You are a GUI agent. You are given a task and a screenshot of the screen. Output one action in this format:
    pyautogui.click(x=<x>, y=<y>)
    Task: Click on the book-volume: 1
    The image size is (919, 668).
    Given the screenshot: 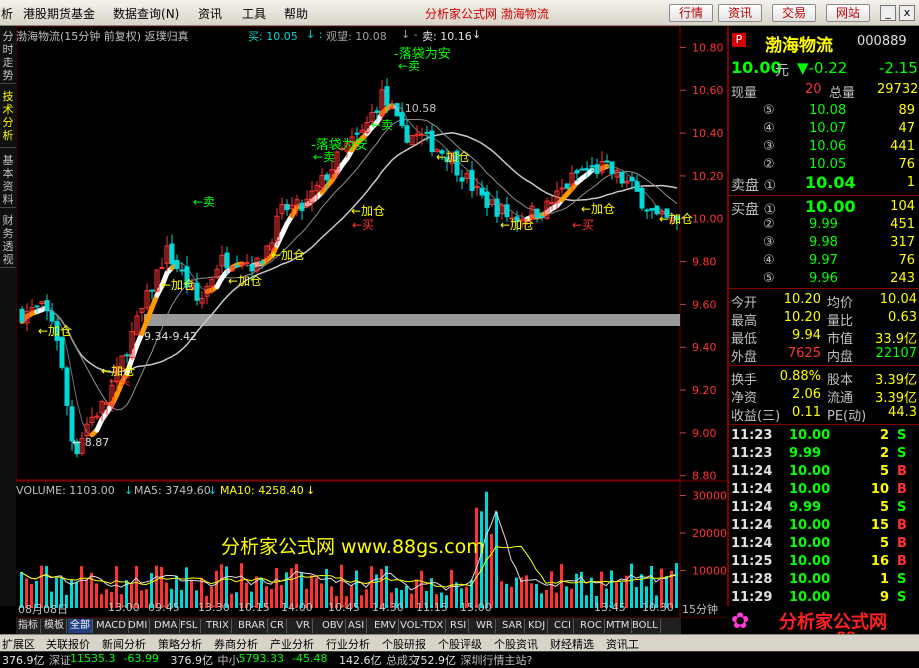 What is the action you would take?
    pyautogui.click(x=911, y=182)
    